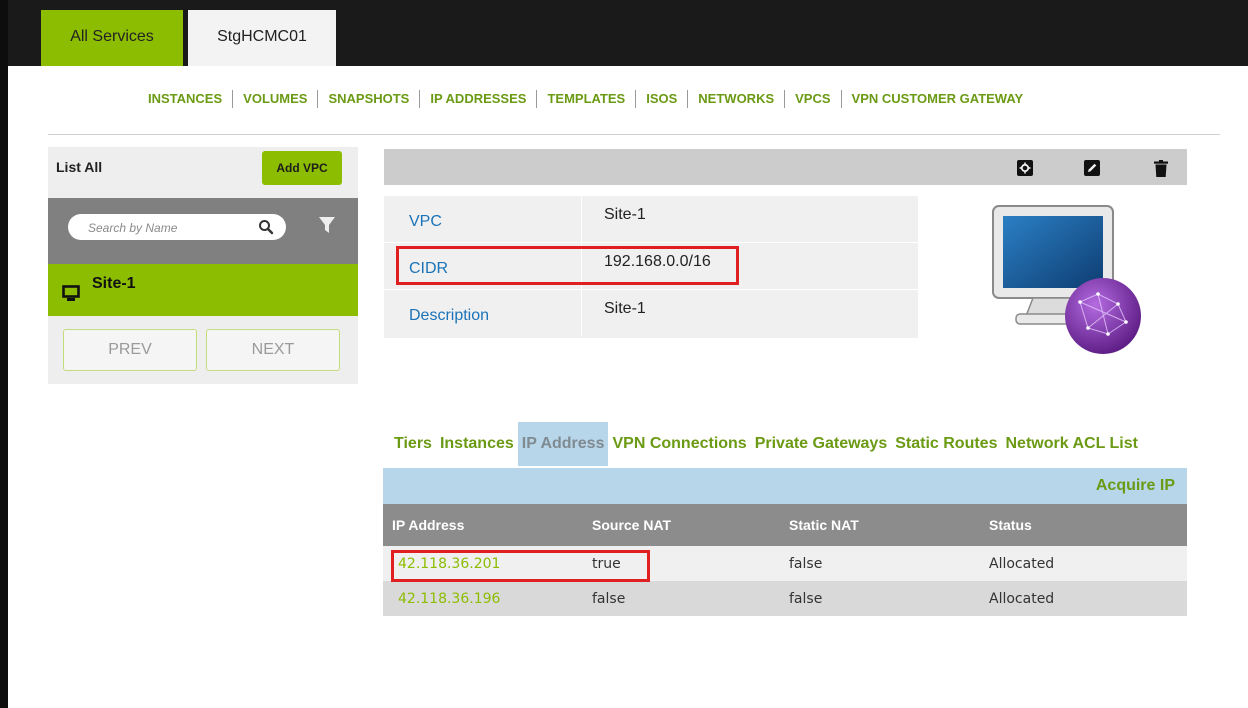 The image size is (1248, 708). Describe the element at coordinates (203, 290) in the screenshot. I see `list-item-site-1: Site-1` at that location.